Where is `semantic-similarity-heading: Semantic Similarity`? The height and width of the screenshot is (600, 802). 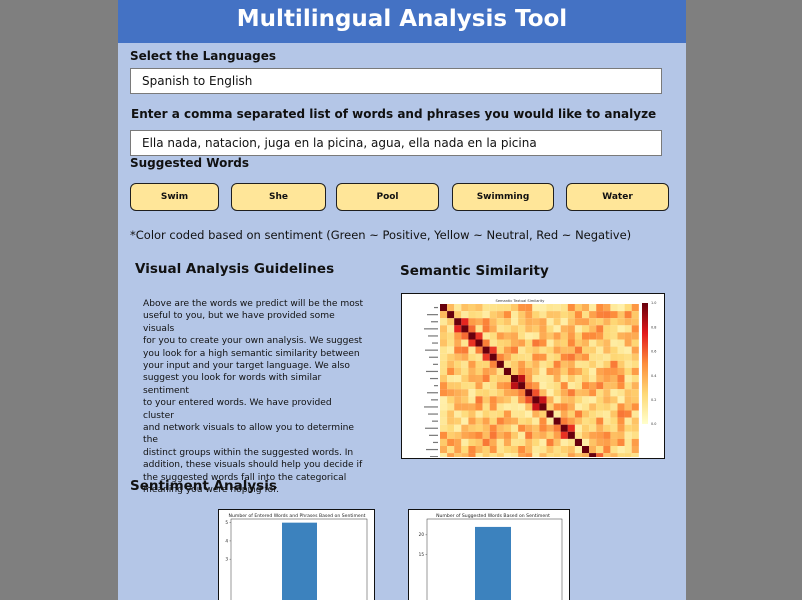 semantic-similarity-heading: Semantic Similarity is located at coordinates (474, 271).